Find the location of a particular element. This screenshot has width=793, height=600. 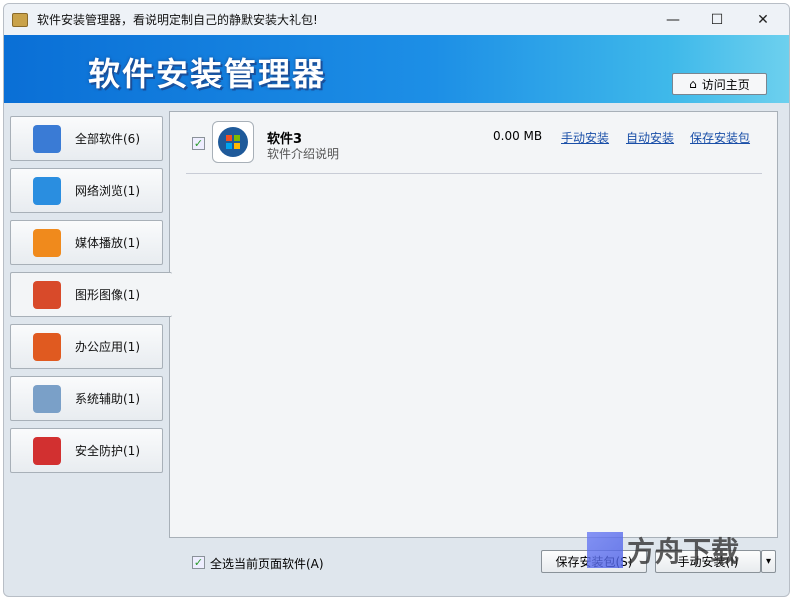

sidebar-item: 图形图像(1) is located at coordinates (91, 294).